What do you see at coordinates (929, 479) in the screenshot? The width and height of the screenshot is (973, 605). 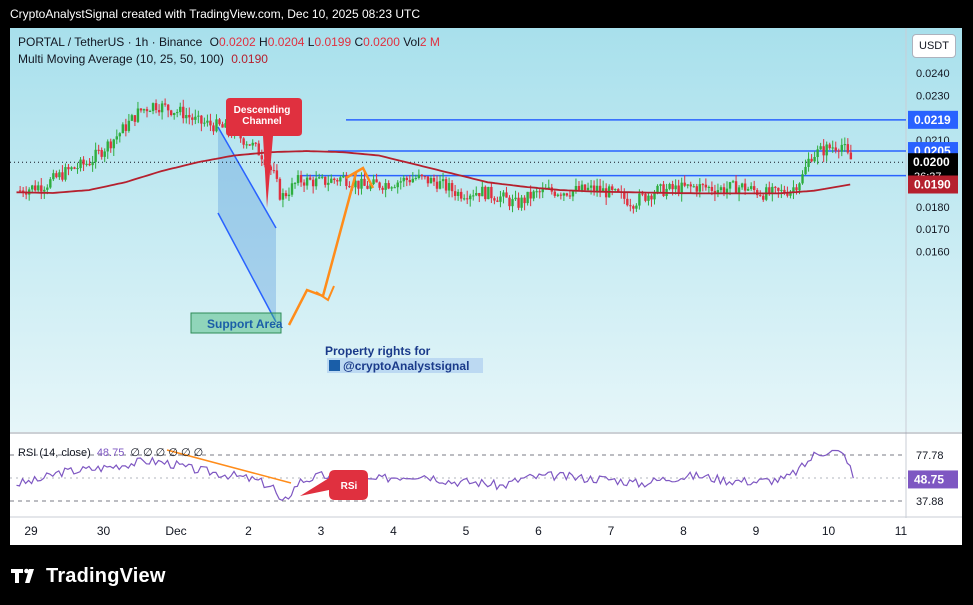 I see `rsi-value-label: 48.75` at bounding box center [929, 479].